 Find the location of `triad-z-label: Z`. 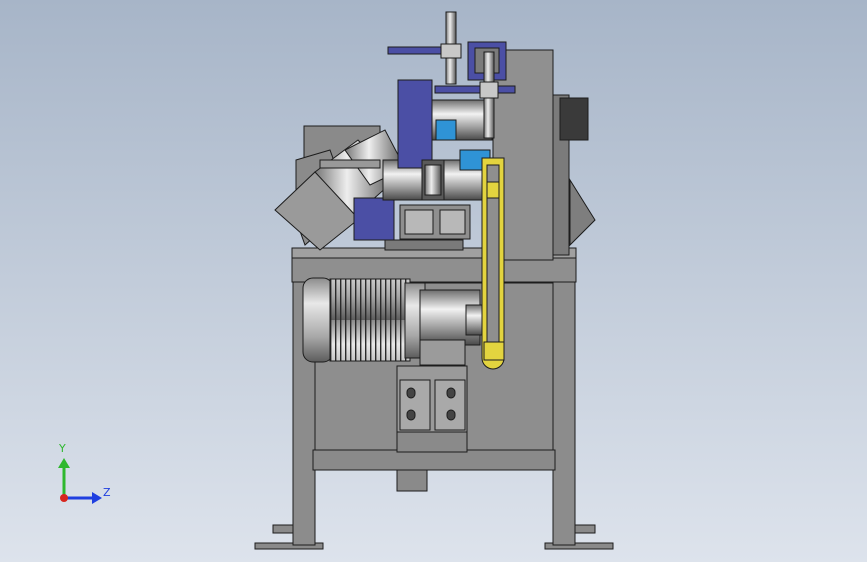

triad-z-label: Z is located at coordinates (107, 492).